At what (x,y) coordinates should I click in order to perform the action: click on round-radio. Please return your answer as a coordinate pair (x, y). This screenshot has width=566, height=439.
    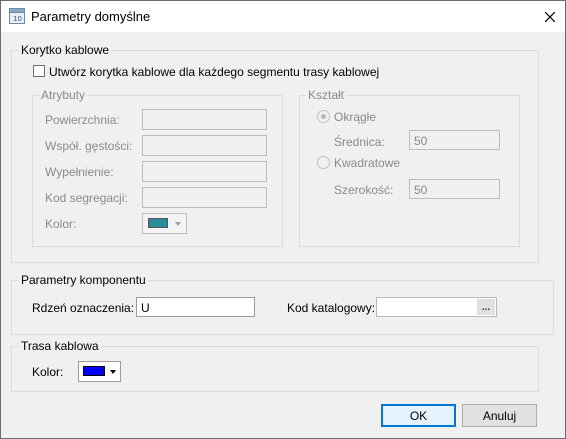
    Looking at the image, I should click on (323, 116).